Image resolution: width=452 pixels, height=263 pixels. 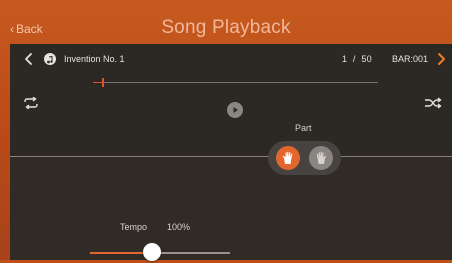 What do you see at coordinates (304, 158) in the screenshot?
I see `part-selector` at bounding box center [304, 158].